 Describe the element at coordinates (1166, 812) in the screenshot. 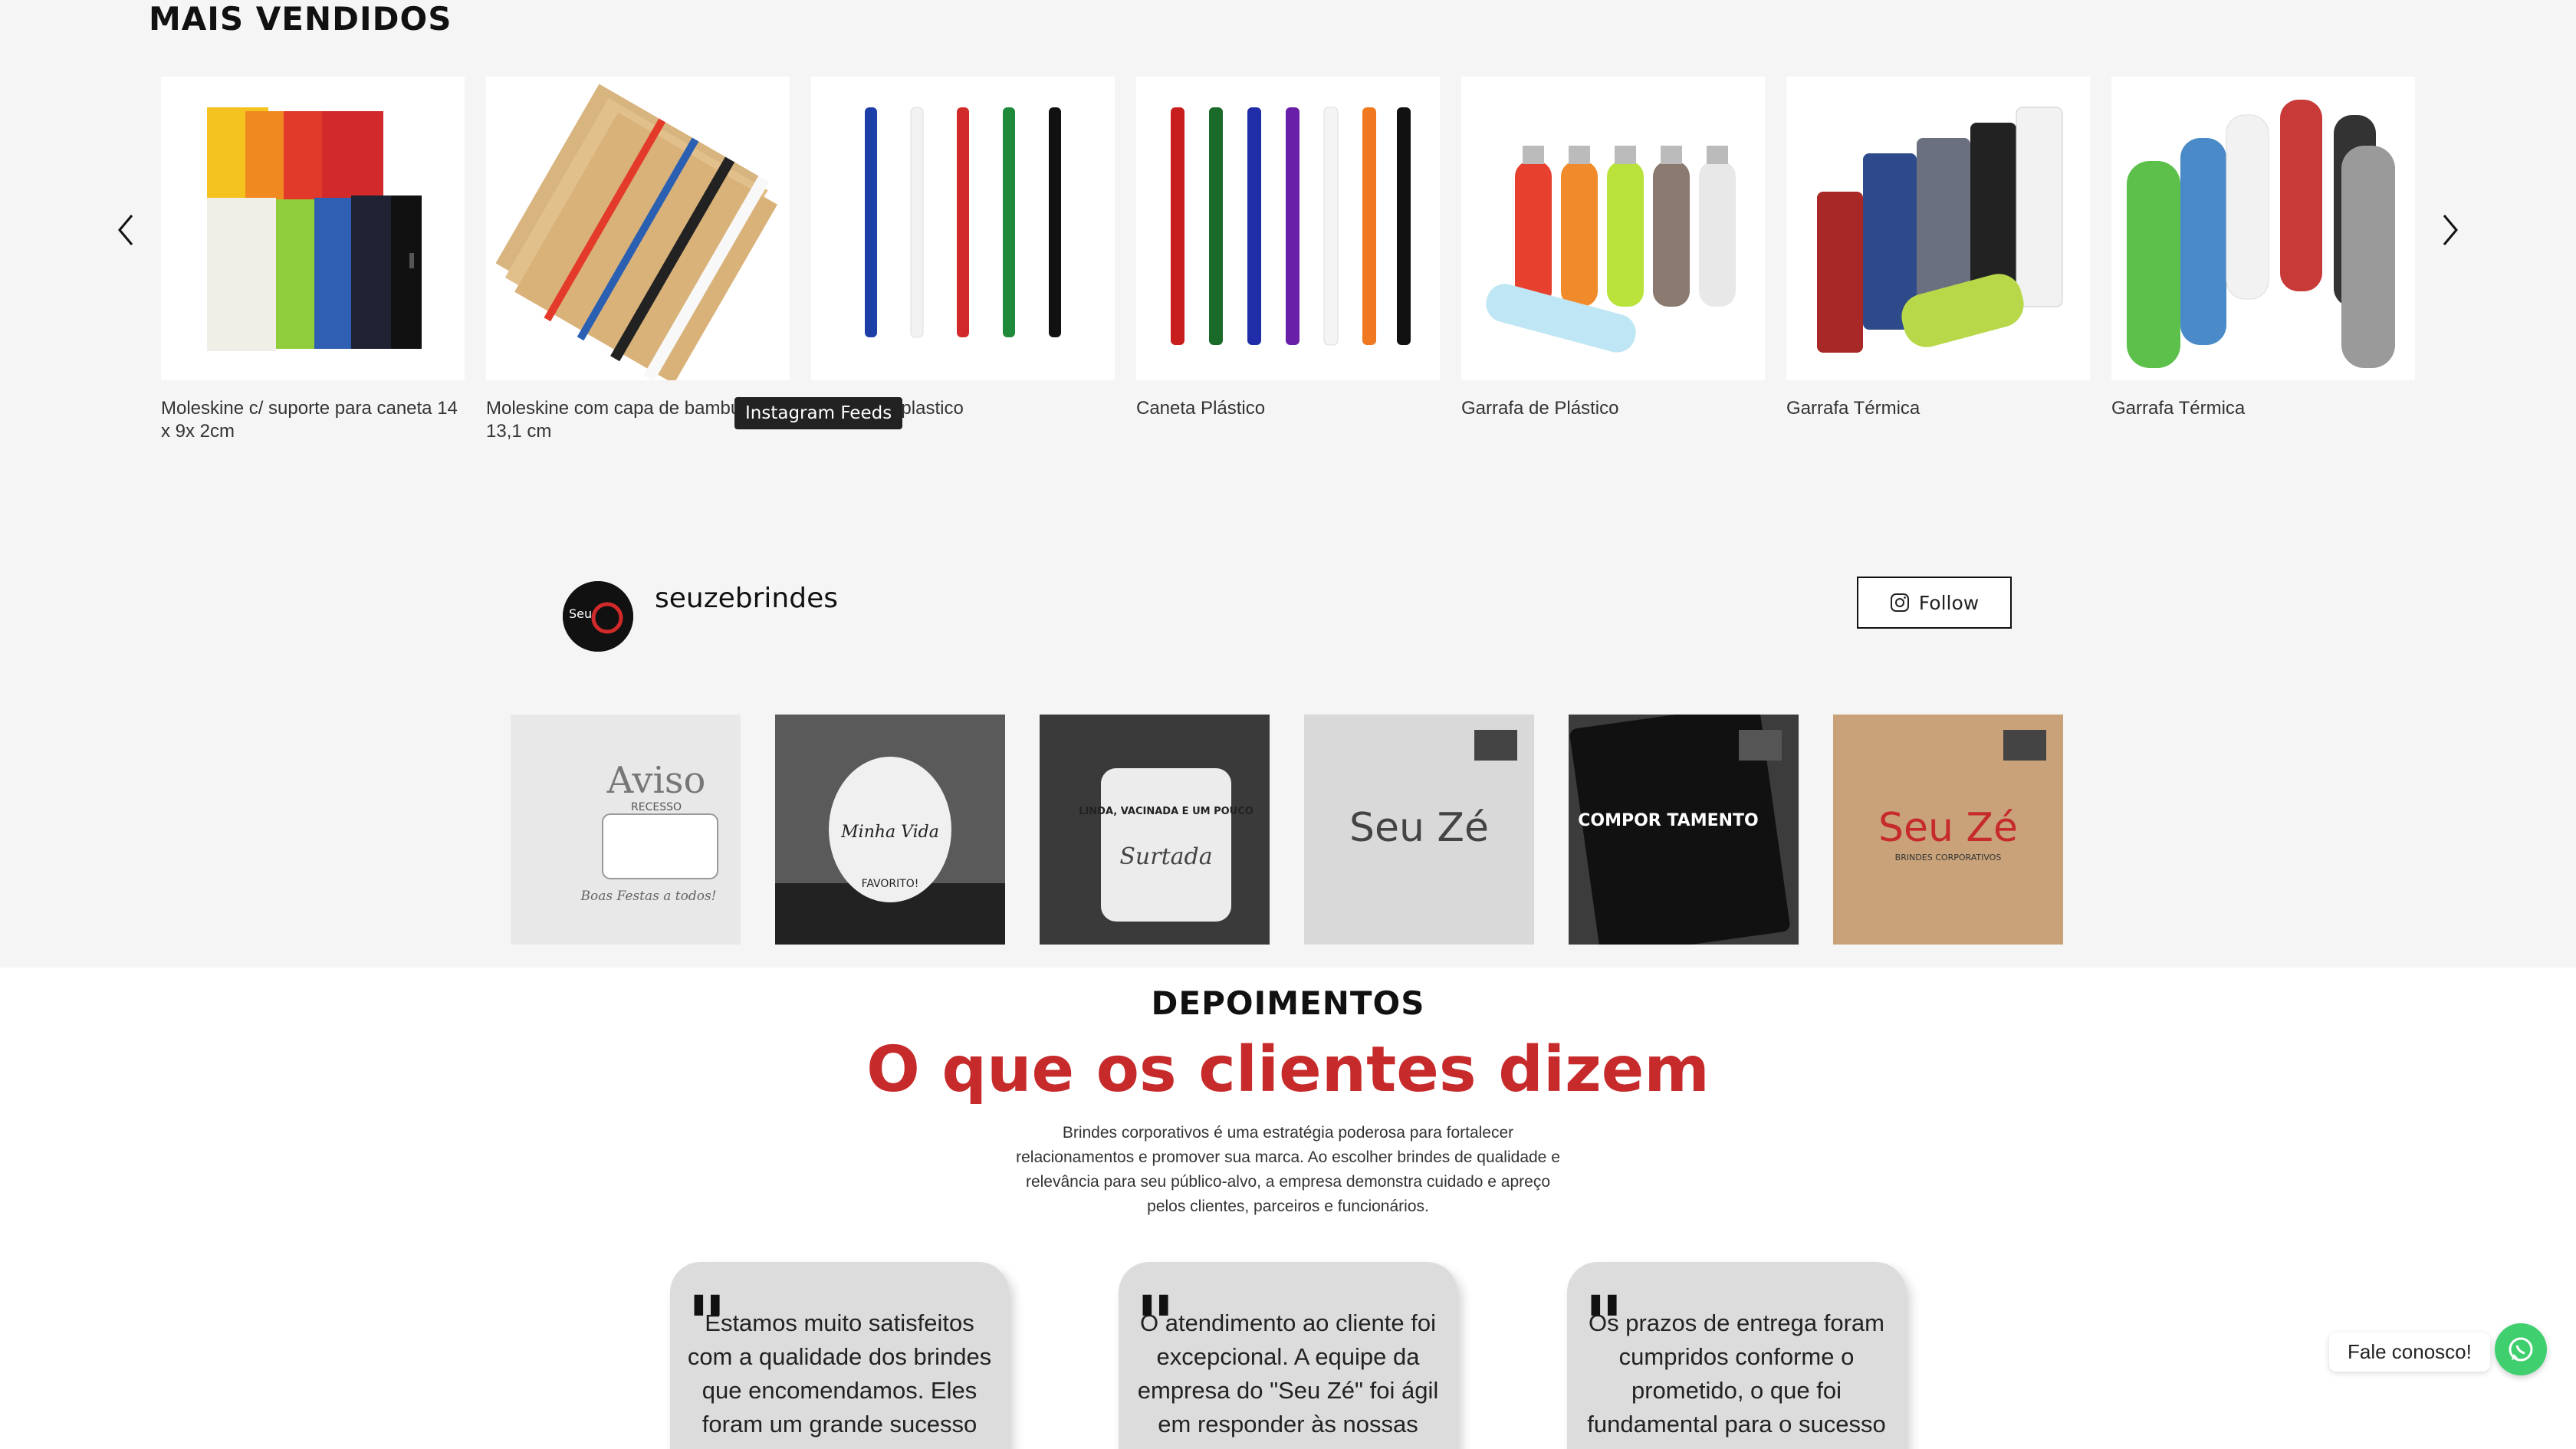

I see `post-title: LINDA, VACINADA E UM POUCO` at that location.